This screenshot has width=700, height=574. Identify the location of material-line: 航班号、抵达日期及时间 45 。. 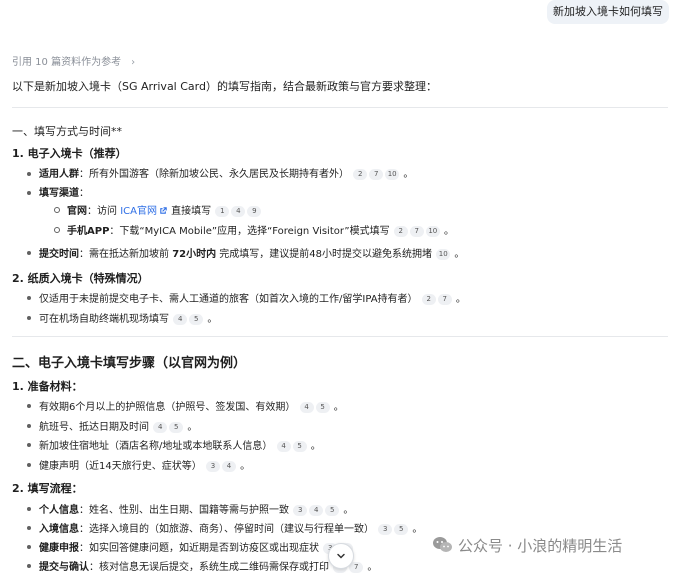
(118, 427).